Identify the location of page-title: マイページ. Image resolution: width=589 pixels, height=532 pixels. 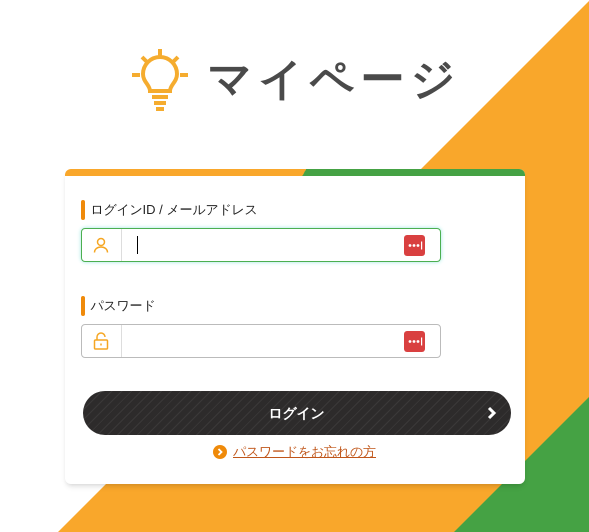
(335, 80).